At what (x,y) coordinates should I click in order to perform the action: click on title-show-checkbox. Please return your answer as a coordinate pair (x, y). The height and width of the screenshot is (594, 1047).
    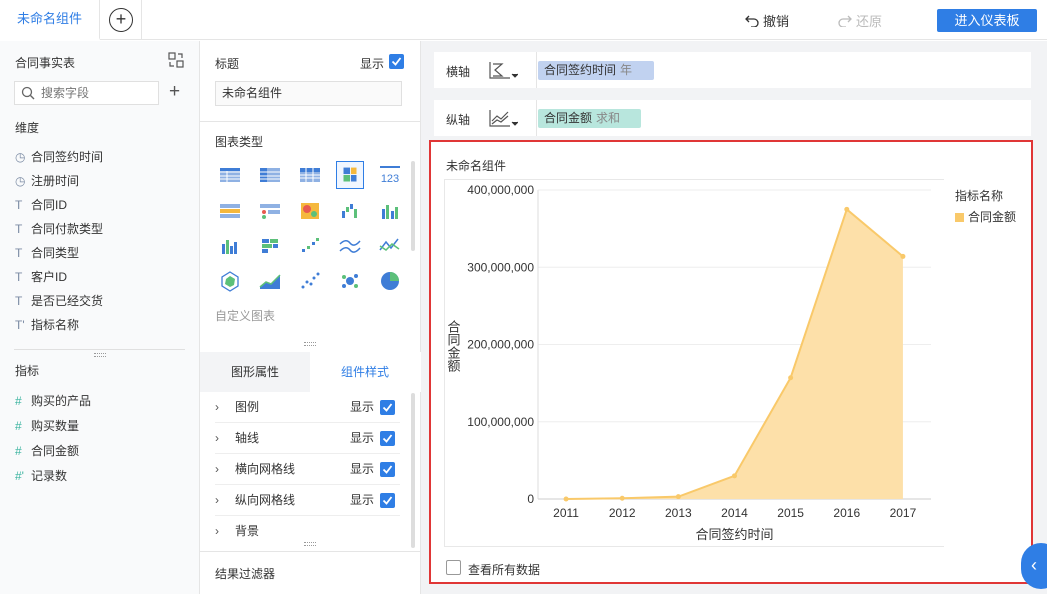
    Looking at the image, I should click on (396, 61).